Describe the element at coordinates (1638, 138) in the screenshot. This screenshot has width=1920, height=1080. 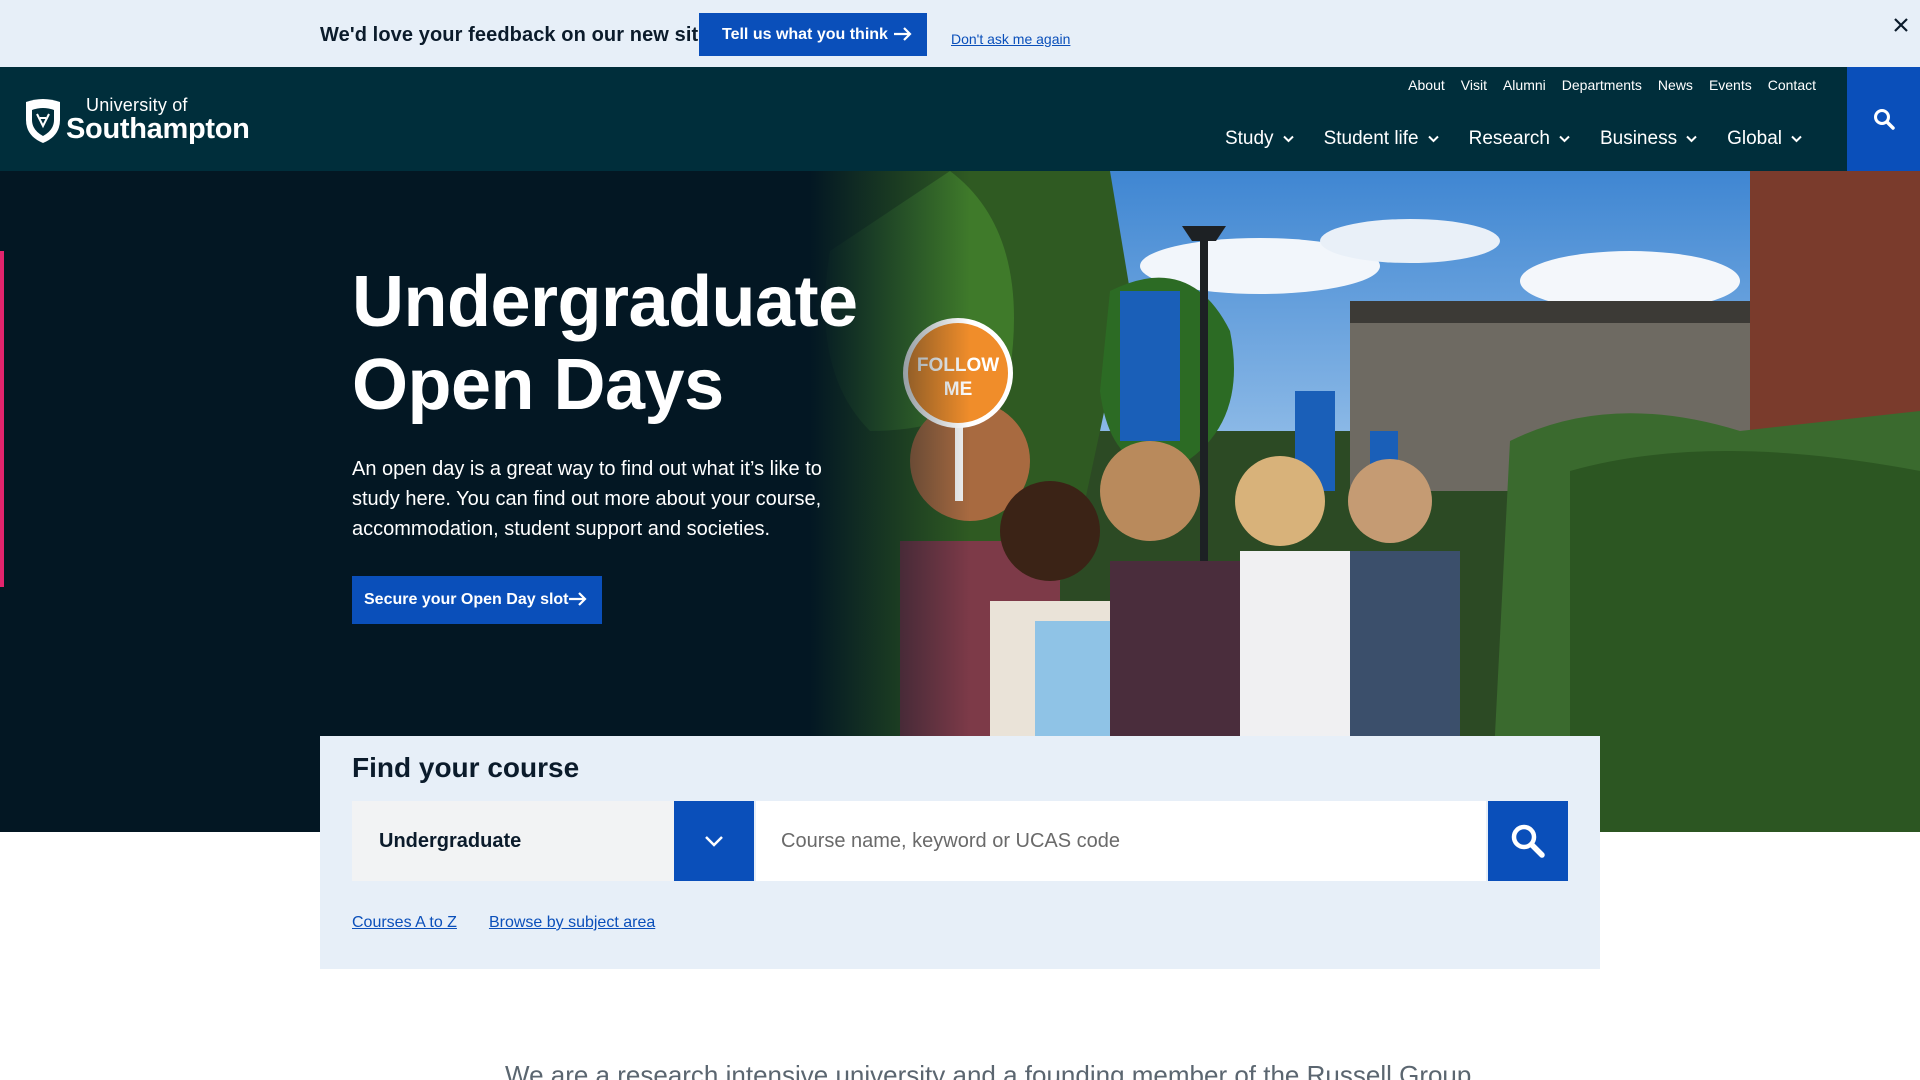
I see `nav-item-label: Business` at that location.